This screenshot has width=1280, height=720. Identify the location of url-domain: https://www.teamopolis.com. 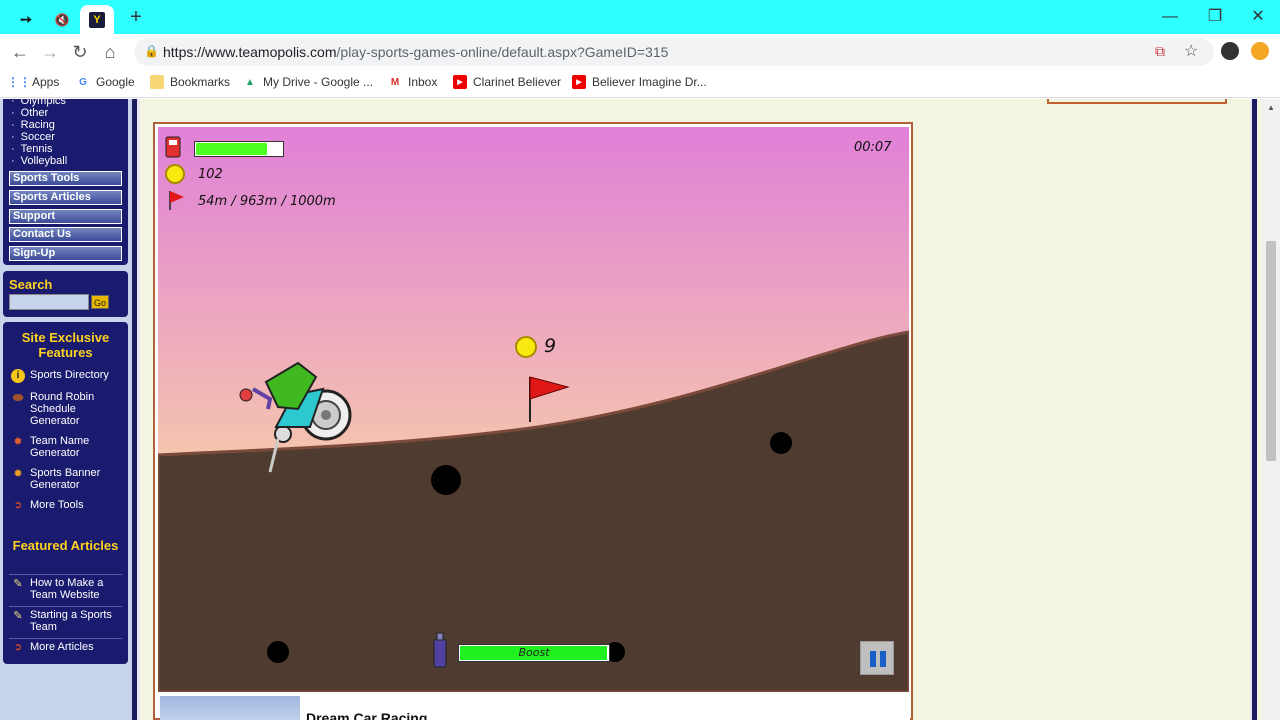
(250, 52).